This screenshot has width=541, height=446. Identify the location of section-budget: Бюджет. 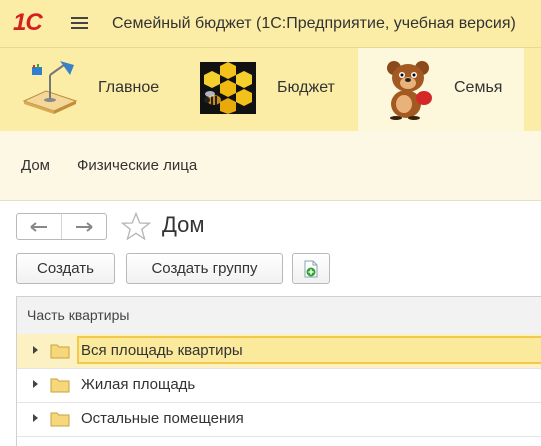
(269, 89).